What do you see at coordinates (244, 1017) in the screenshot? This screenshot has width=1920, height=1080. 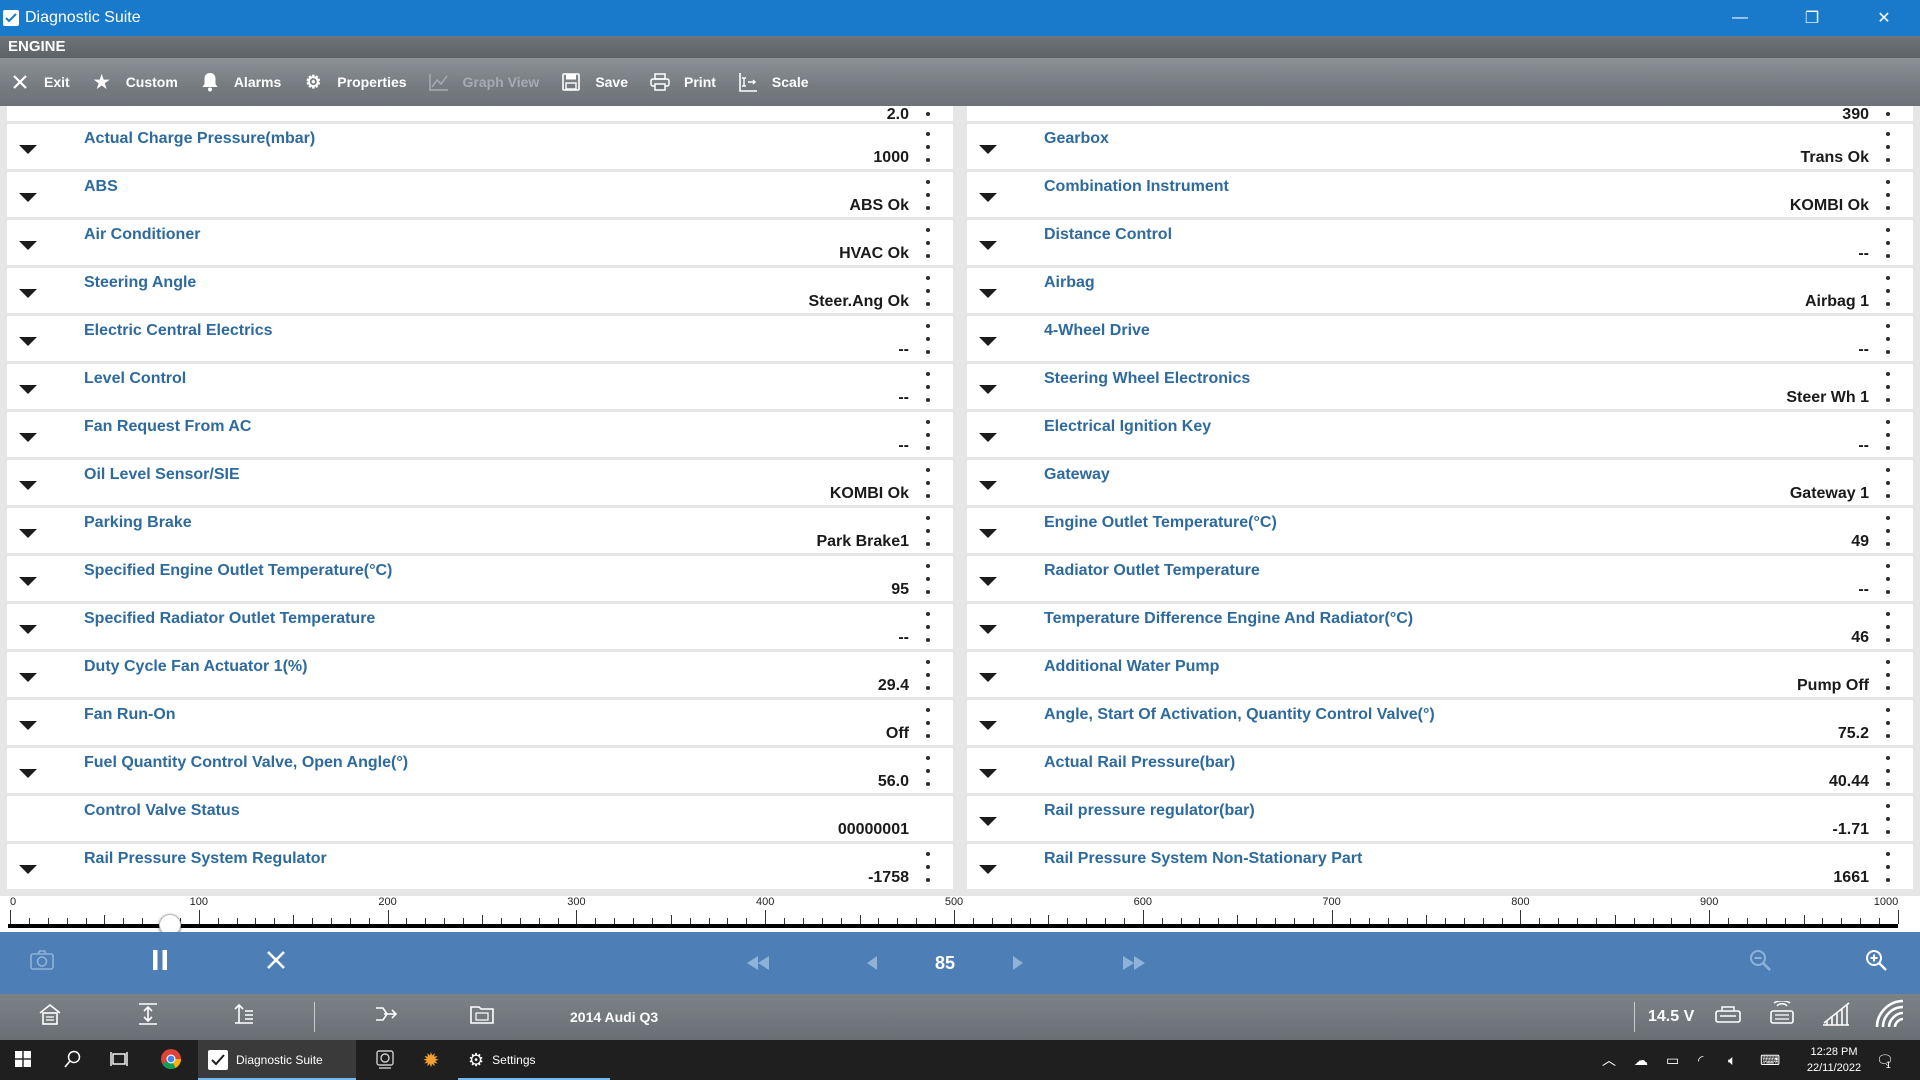 I see `collapse-all-button` at bounding box center [244, 1017].